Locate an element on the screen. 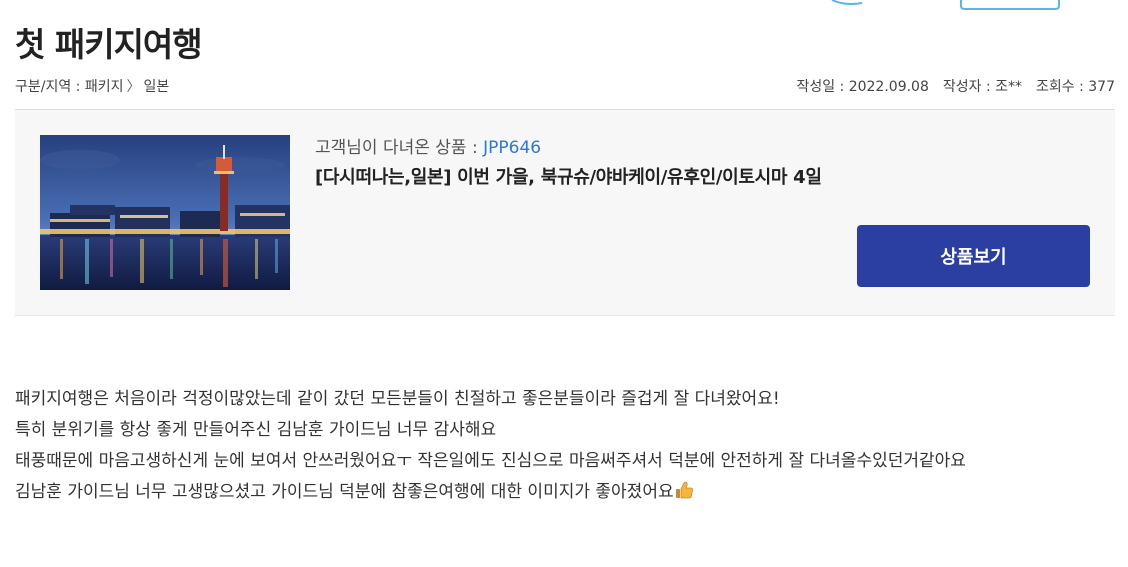 This screenshot has height=567, width=1128. product-code-label: 고객님이 다녀온 상품 : is located at coordinates (399, 148).